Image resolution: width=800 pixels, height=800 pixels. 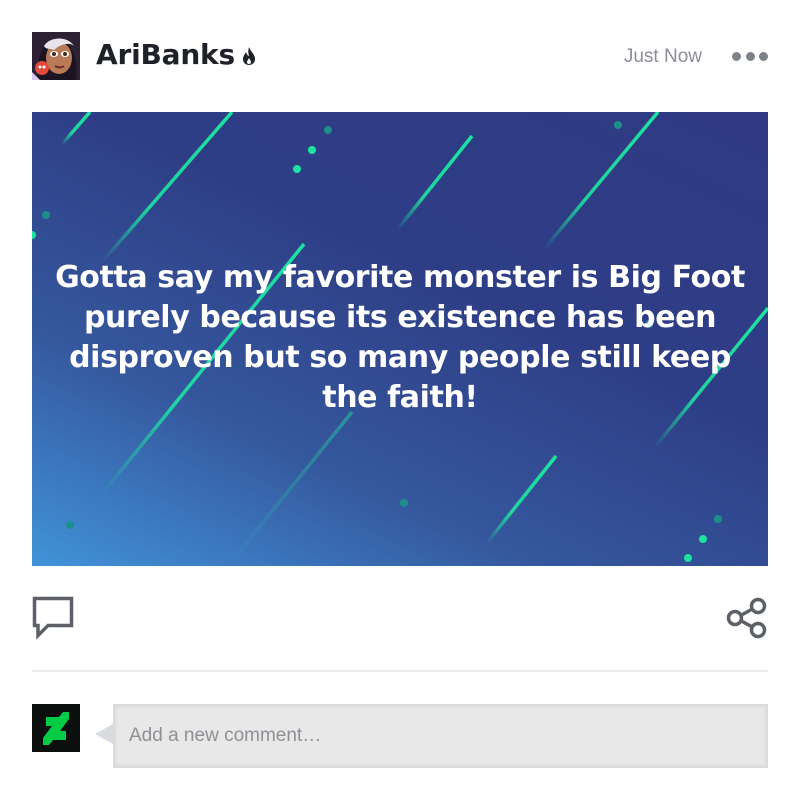 What do you see at coordinates (662, 56) in the screenshot?
I see `post-timestamp: Just Now` at bounding box center [662, 56].